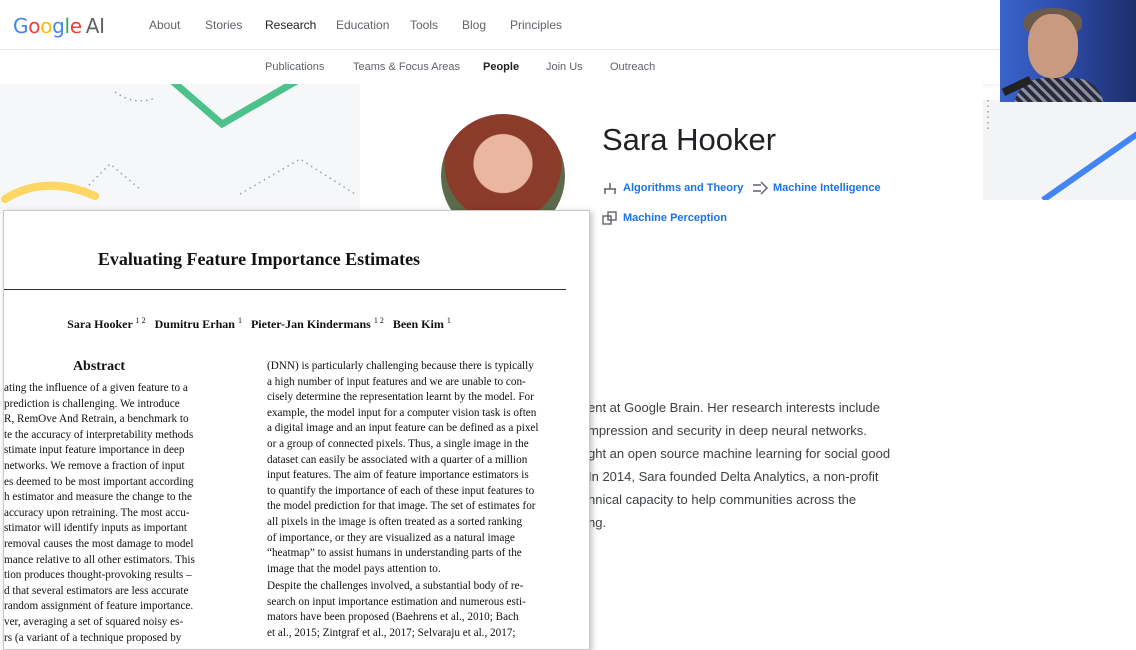  What do you see at coordinates (164, 25) in the screenshot?
I see `nav-about: About` at bounding box center [164, 25].